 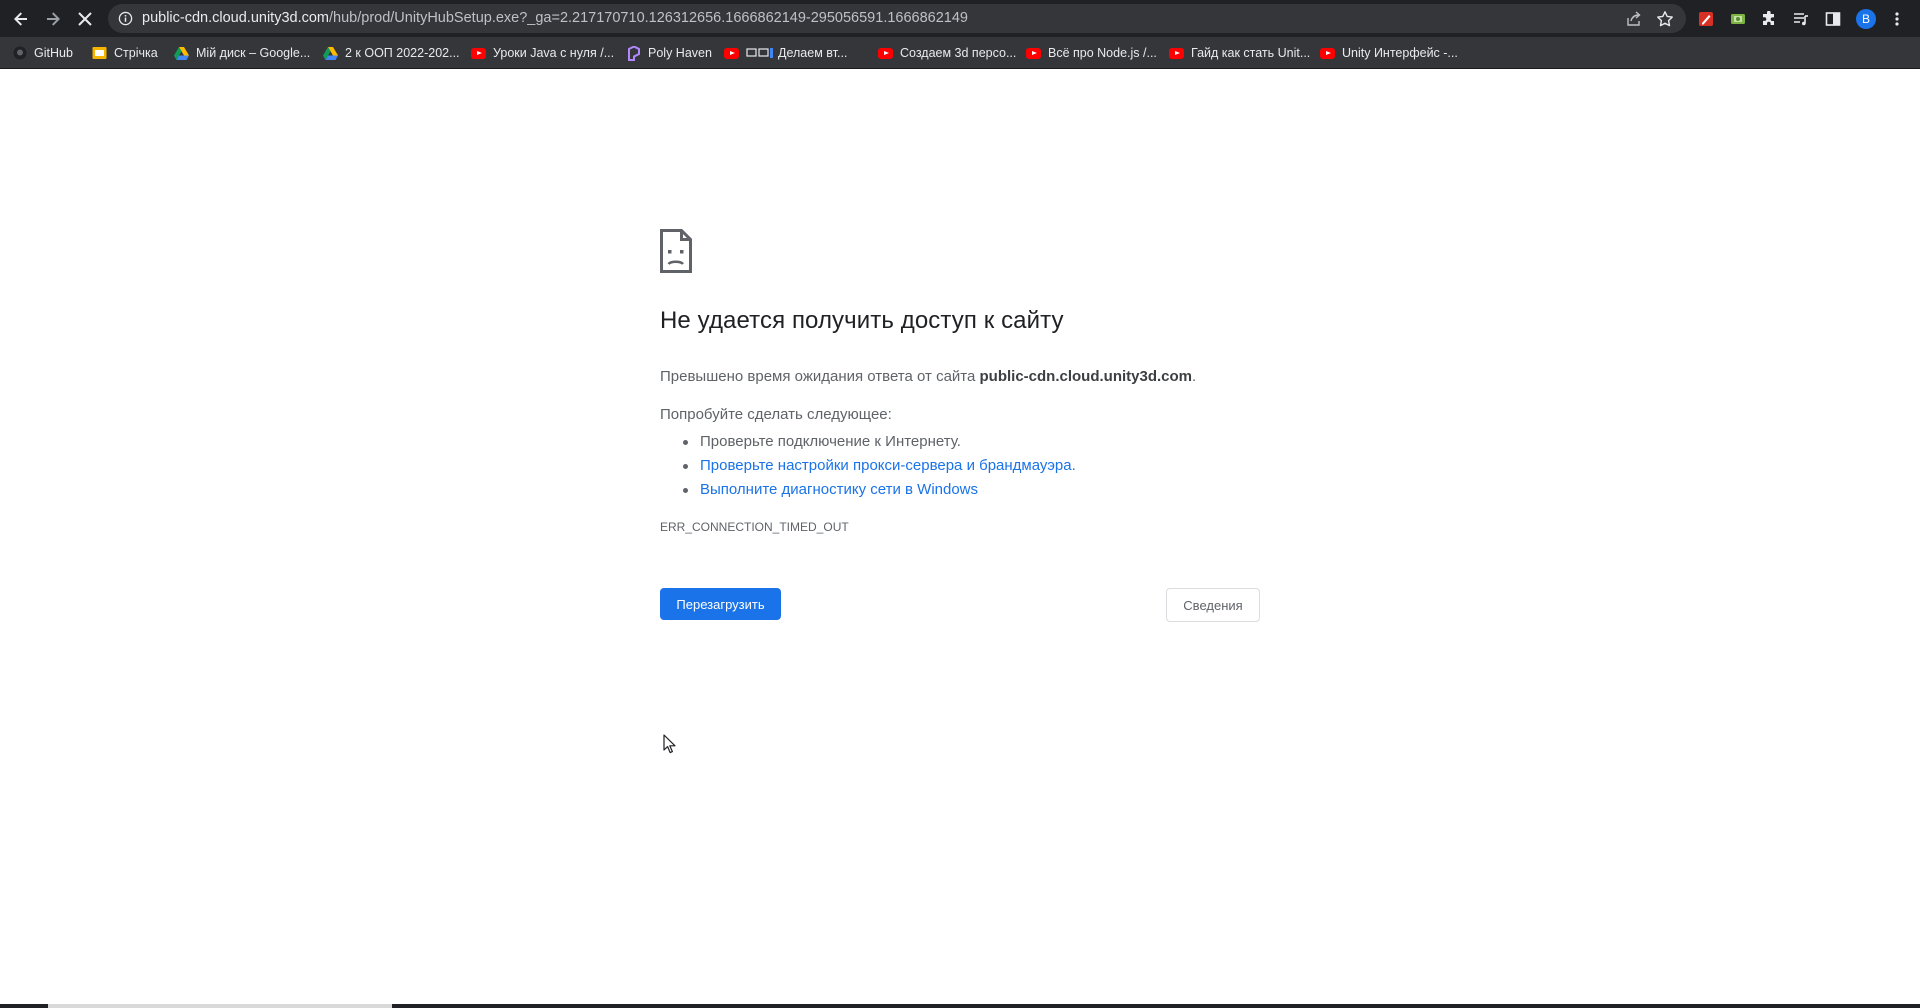 What do you see at coordinates (862, 320) in the screenshot?
I see `page-title: Не удается получить доступ к сайту` at bounding box center [862, 320].